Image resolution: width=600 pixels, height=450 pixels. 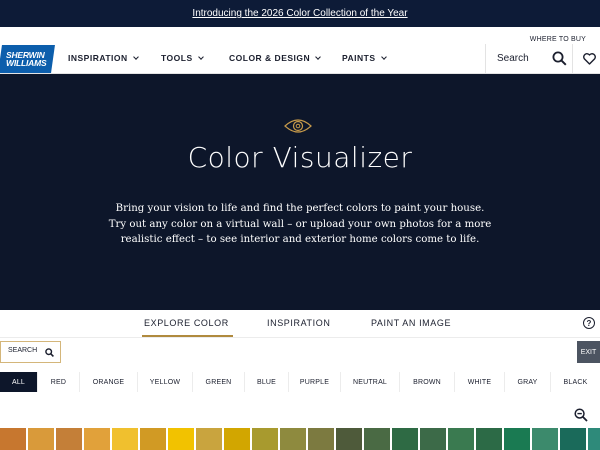 I want to click on family-orange: ORANGE, so click(x=108, y=382).